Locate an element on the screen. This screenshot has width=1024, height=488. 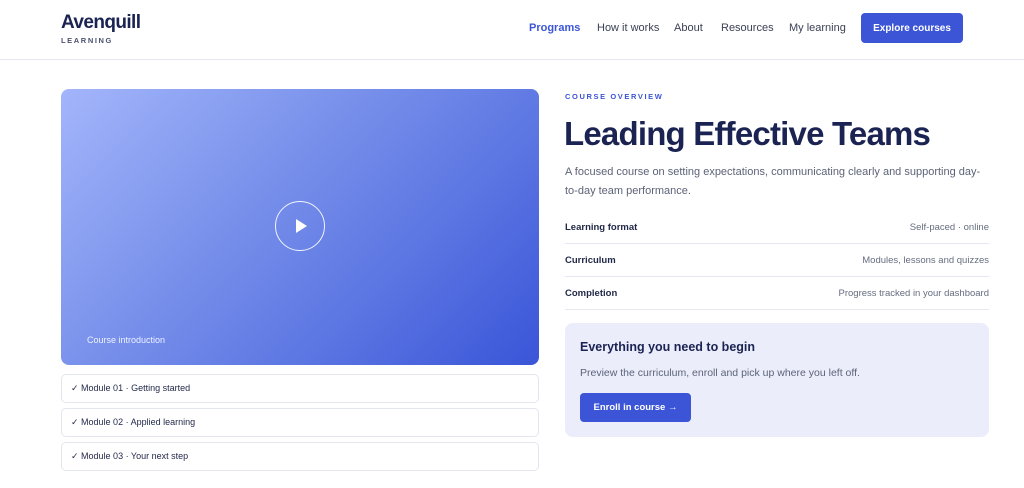
detail-value: Self-paced · online is located at coordinates (949, 227).